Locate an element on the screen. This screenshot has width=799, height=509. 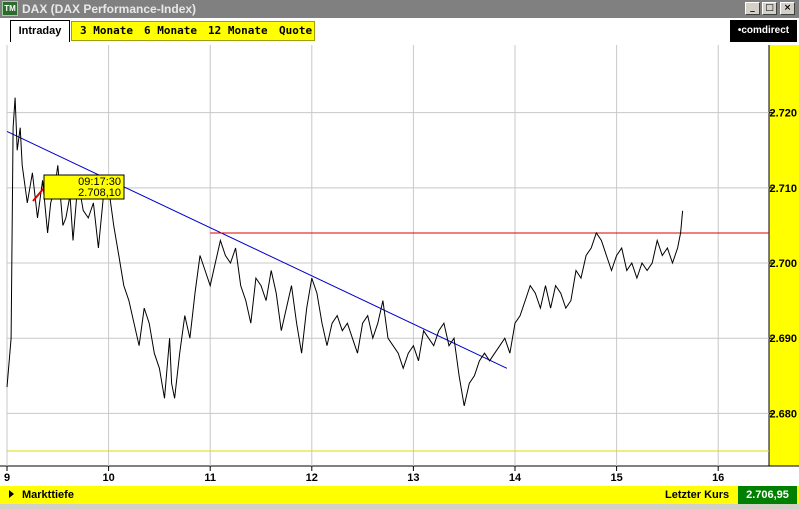
title-bar: TM DAX (DAX Performance-Index) _ □ × is located at coordinates (399, 9).